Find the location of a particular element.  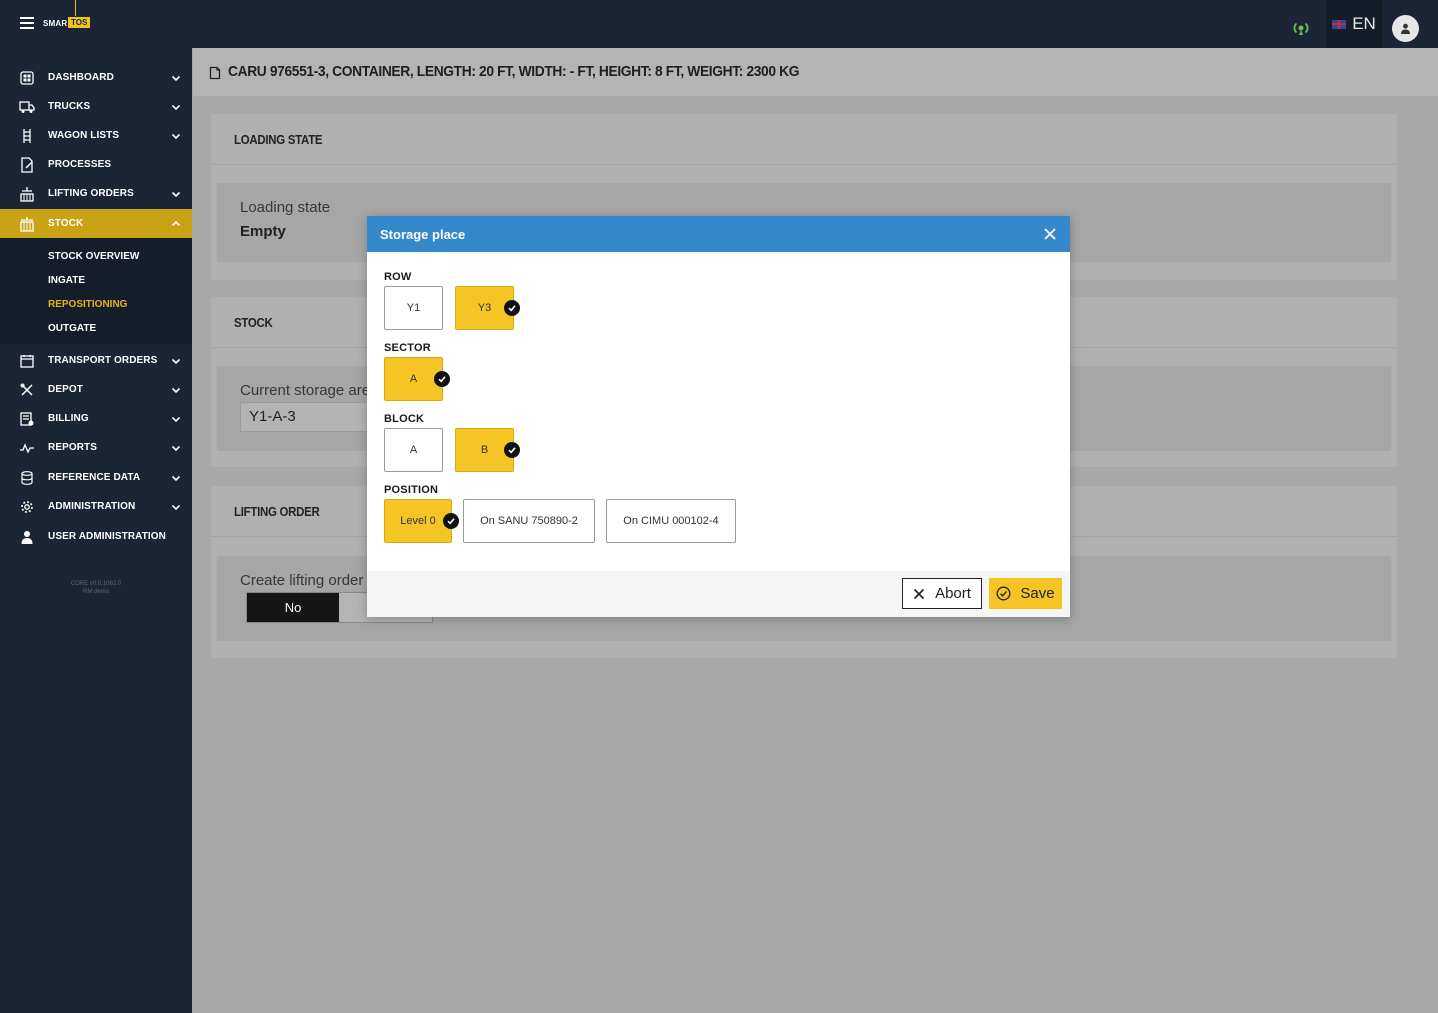

position-option-level-0: Level 0 is located at coordinates (418, 521).